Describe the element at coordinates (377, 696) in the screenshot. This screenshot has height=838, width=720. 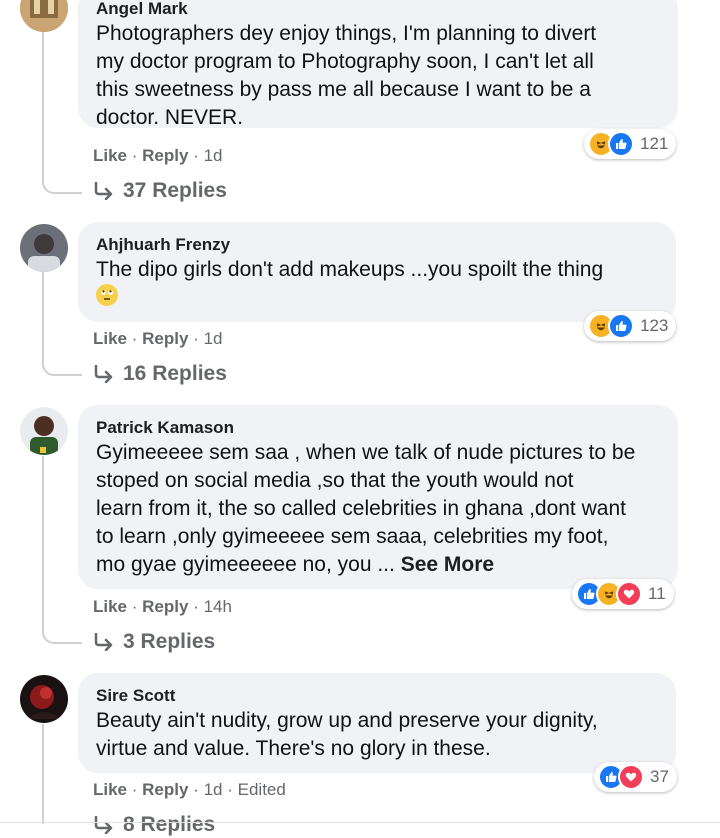
I see `comment-author: Sire Scott` at that location.